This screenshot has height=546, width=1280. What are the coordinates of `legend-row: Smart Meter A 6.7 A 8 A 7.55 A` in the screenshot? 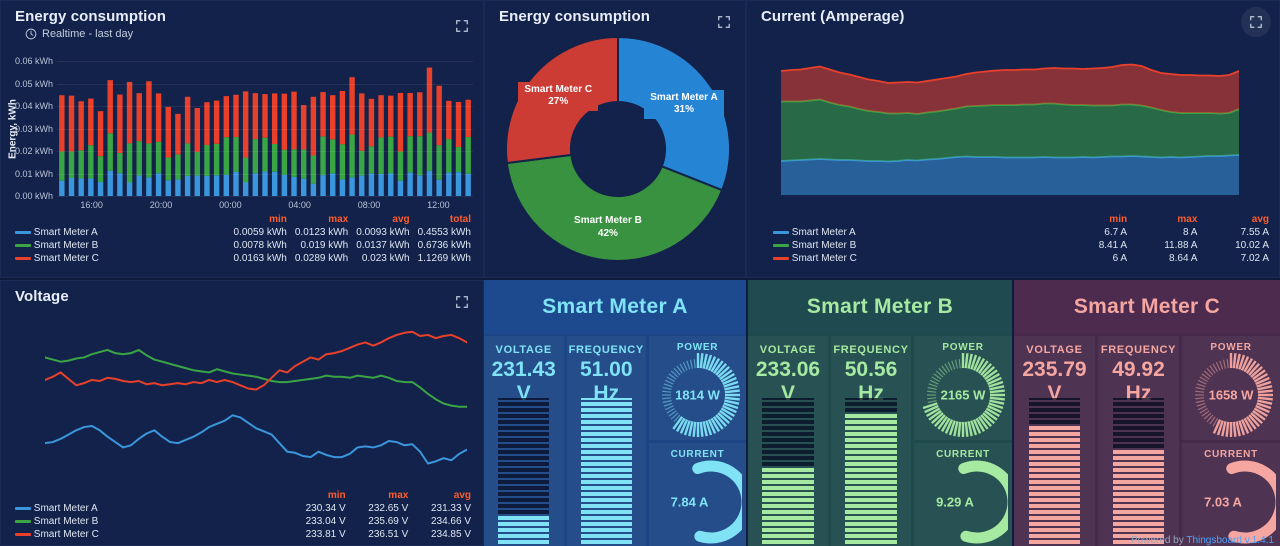 It's located at (1022, 232).